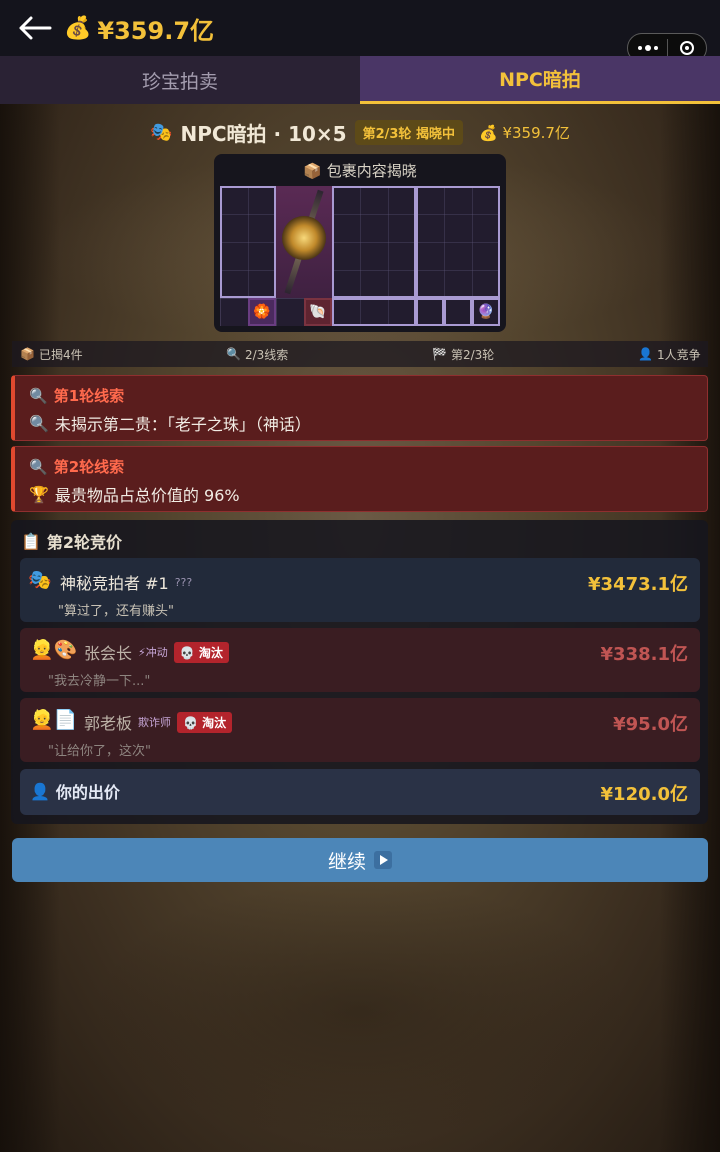 The height and width of the screenshot is (1152, 720). Describe the element at coordinates (360, 792) in the screenshot. I see `my-bid-row: 👤 你的出价 ¥120.0亿` at that location.